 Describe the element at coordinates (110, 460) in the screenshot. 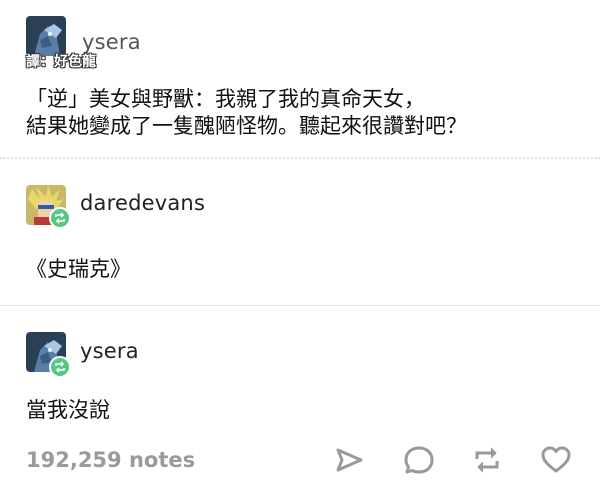

I see `notes-count: 192,259 notes` at that location.